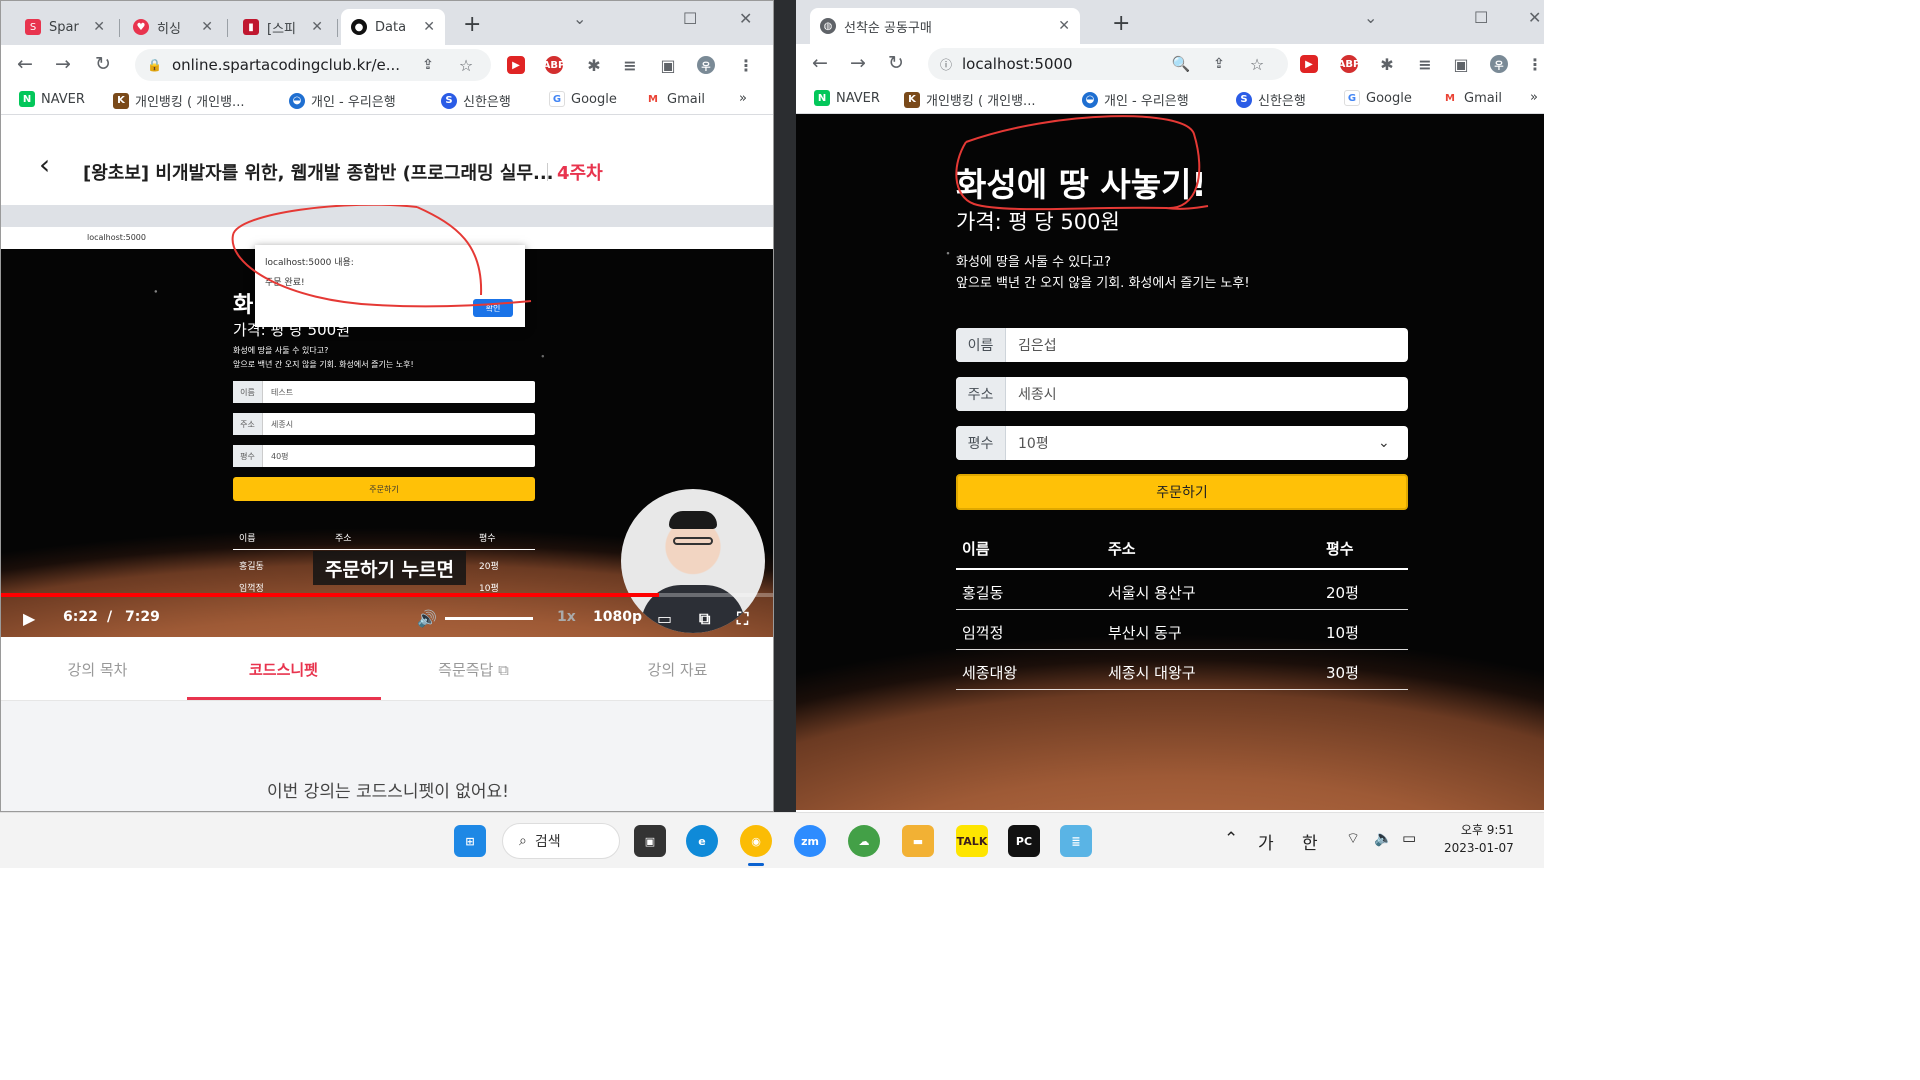  Describe the element at coordinates (561, 841) in the screenshot. I see `taskbar-search: ⌕ 검색` at that location.